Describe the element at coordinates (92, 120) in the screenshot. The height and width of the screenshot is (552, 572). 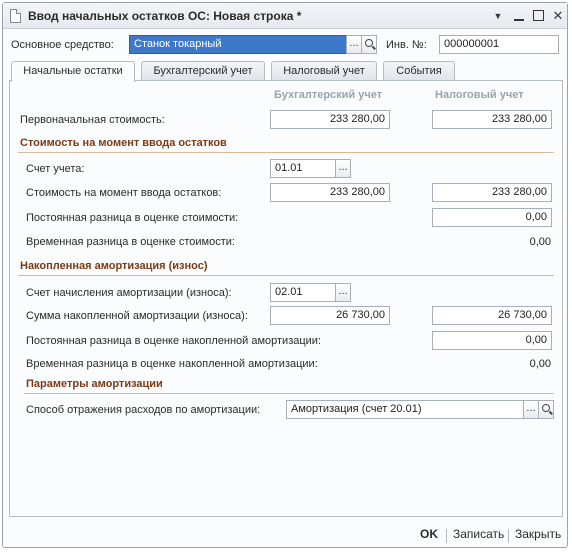
I see `initial-cost-label: Первоначальная стоимость:` at that location.